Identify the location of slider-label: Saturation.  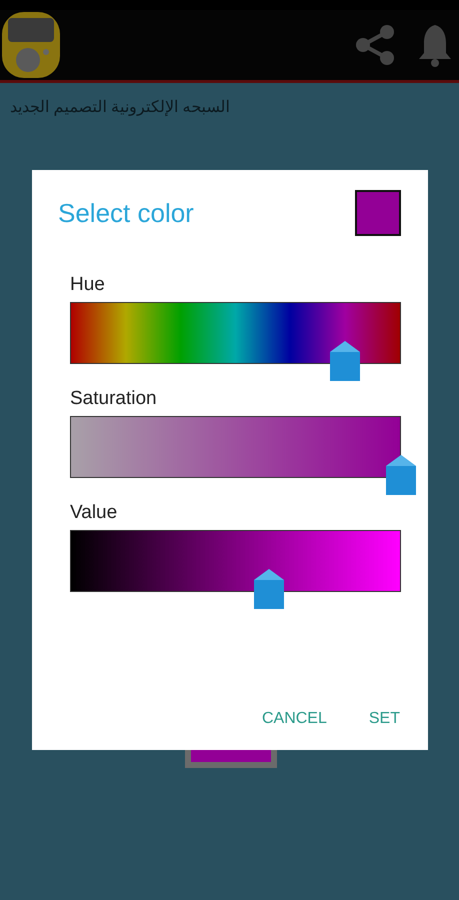
(114, 399).